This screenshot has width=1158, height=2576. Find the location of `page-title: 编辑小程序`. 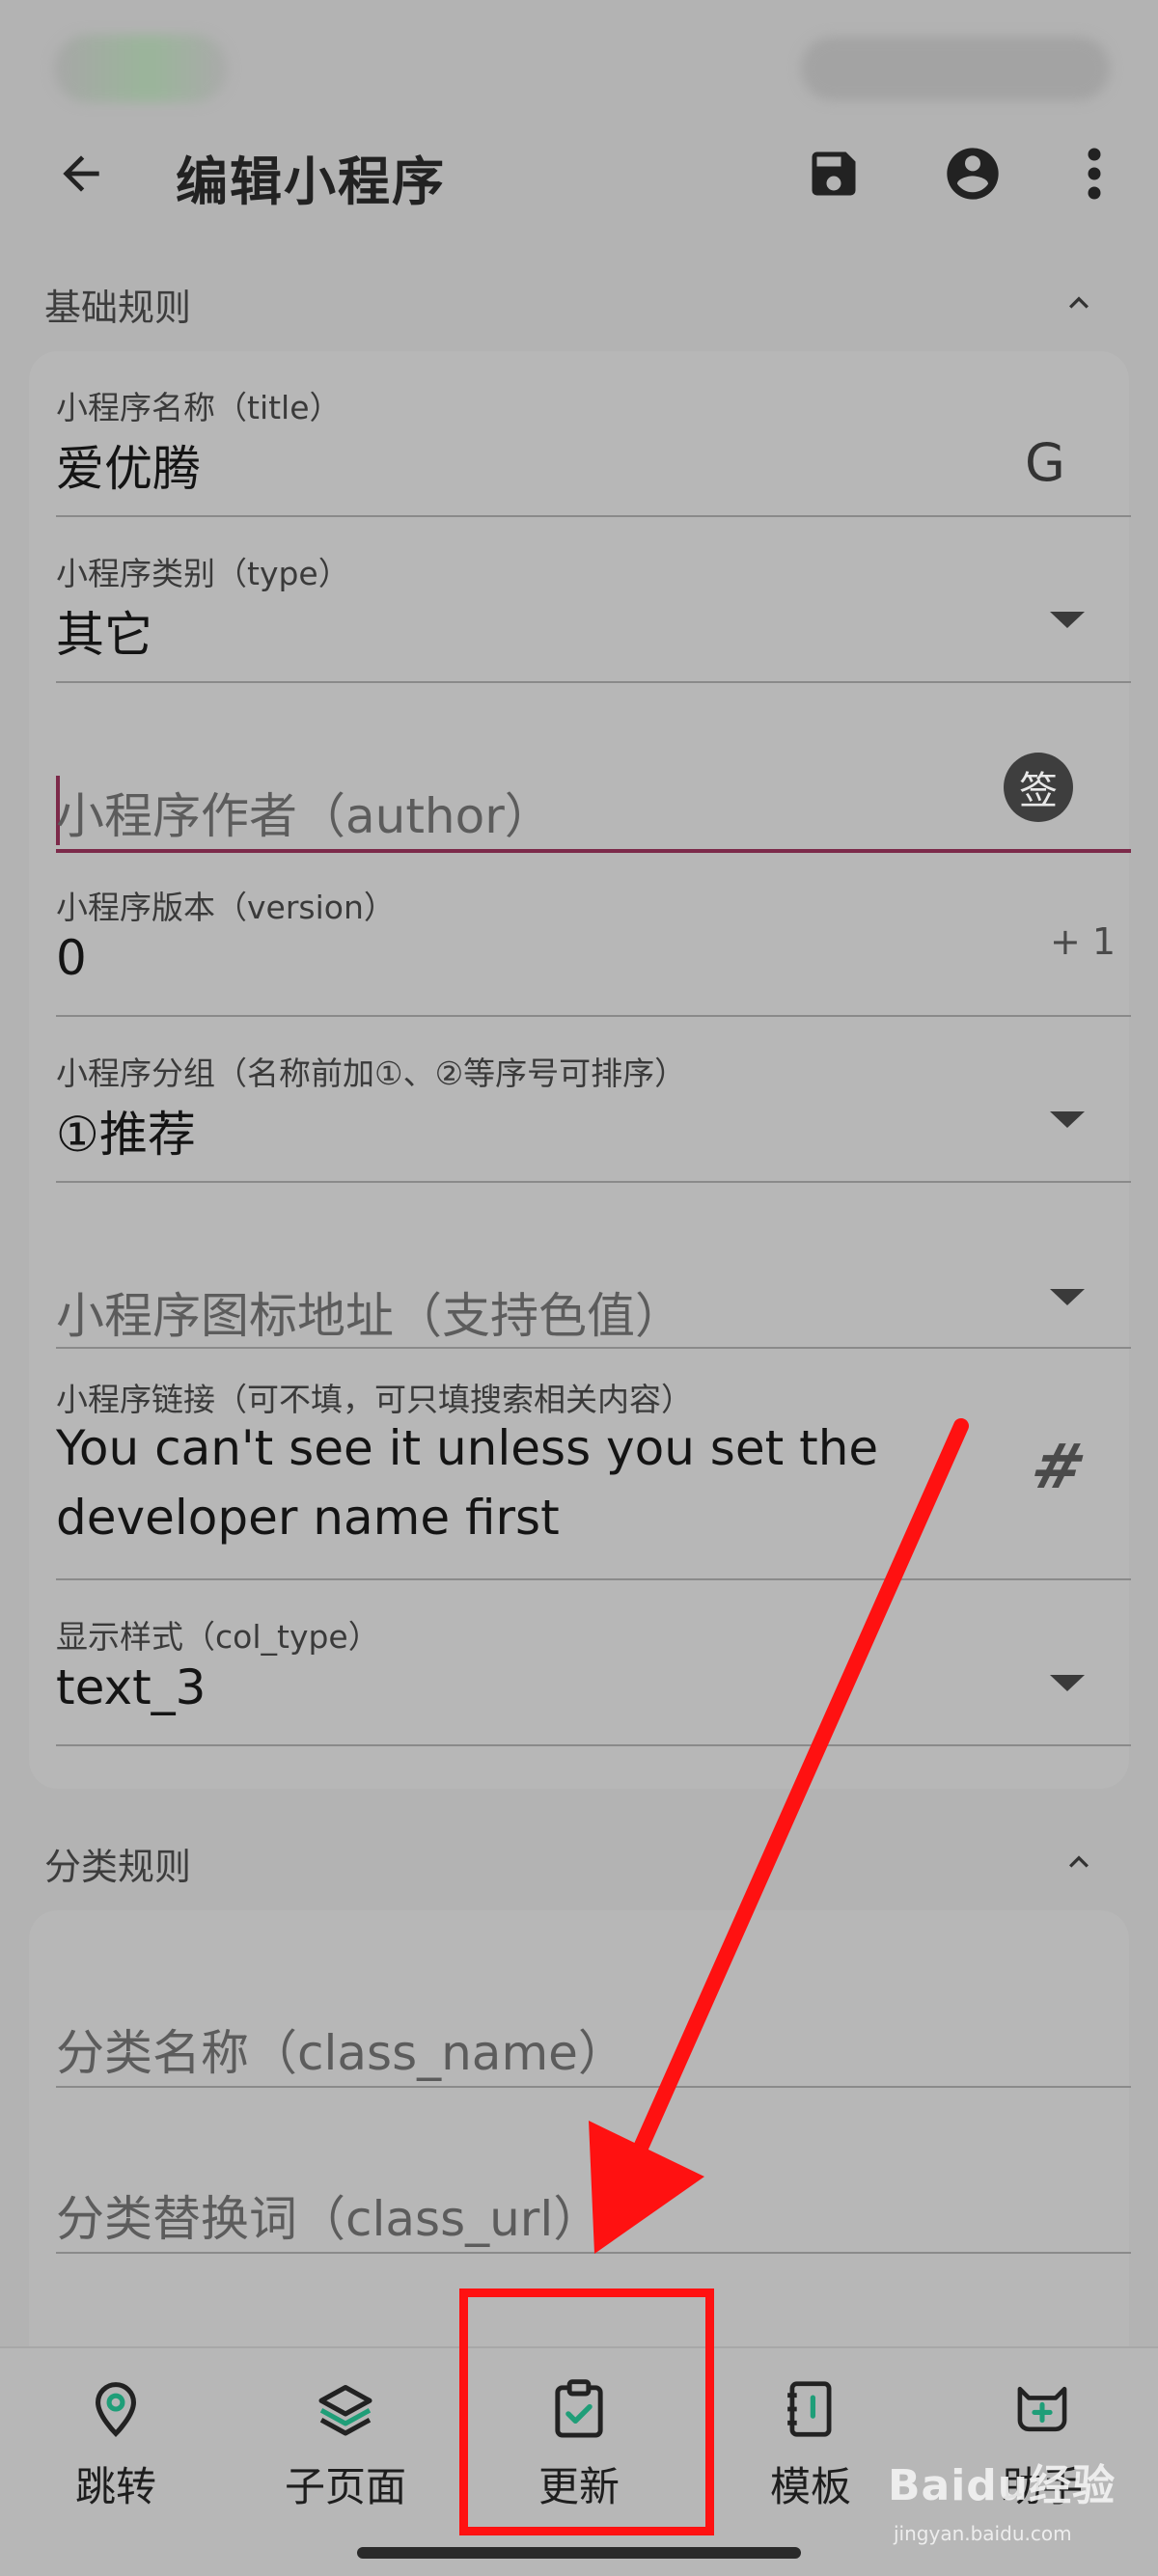

page-title: 编辑小程序 is located at coordinates (311, 182).